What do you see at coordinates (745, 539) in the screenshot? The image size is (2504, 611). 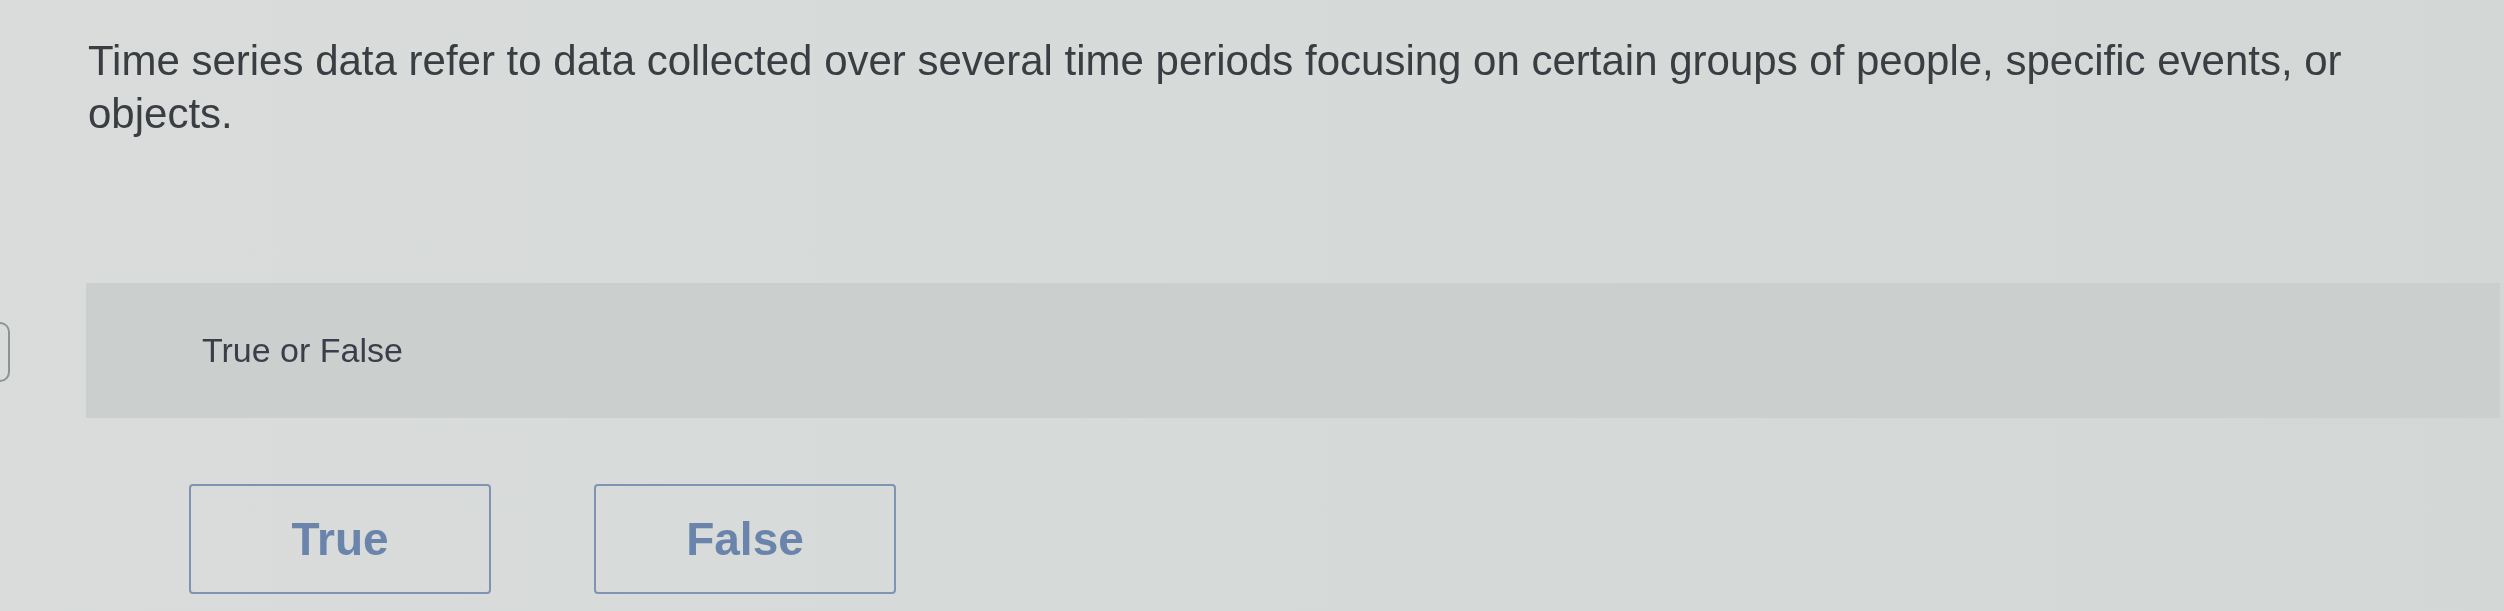 I see `answer-option-button: False` at bounding box center [745, 539].